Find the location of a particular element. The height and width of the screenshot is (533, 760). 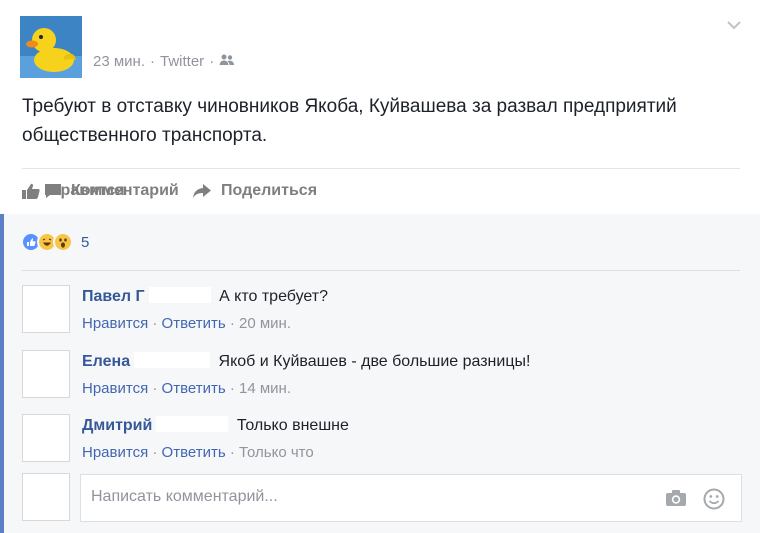

post-meta: 23 мин. · Twitter · is located at coordinates (164, 61).